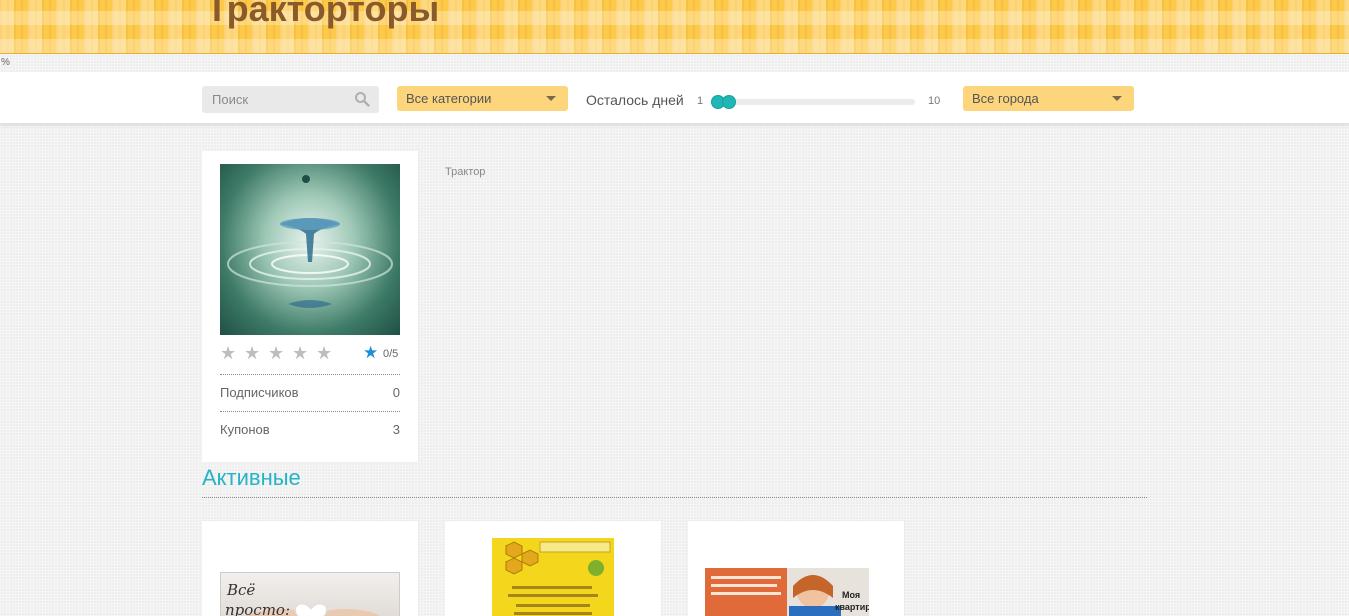 This screenshot has width=1349, height=616. What do you see at coordinates (277, 99) in the screenshot?
I see `search-input` at bounding box center [277, 99].